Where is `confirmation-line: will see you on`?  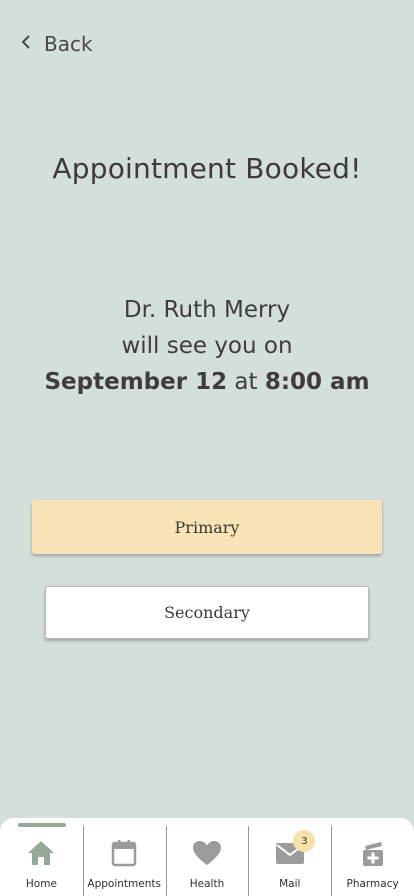
confirmation-line: will see you on is located at coordinates (207, 346).